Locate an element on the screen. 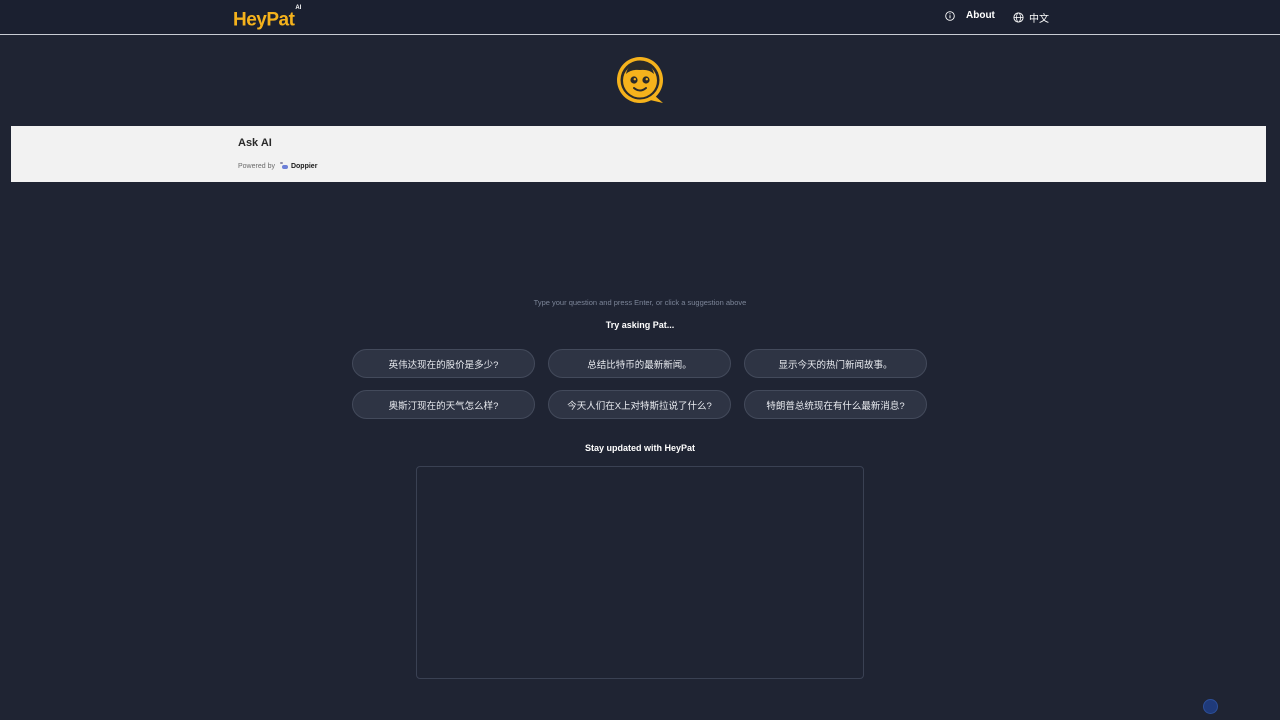 This screenshot has height=720, width=1280. ask-ai-title: Ask AI is located at coordinates (255, 143).